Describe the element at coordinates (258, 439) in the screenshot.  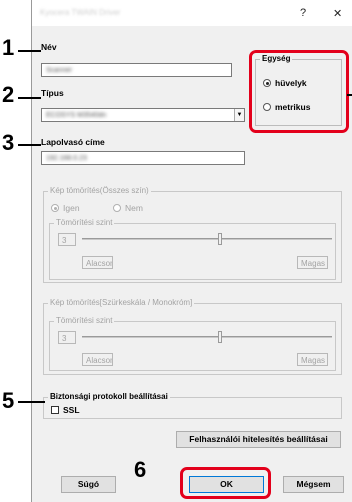
I see `auth-settings-button: Felhasználói hitelesítés beállításai` at that location.